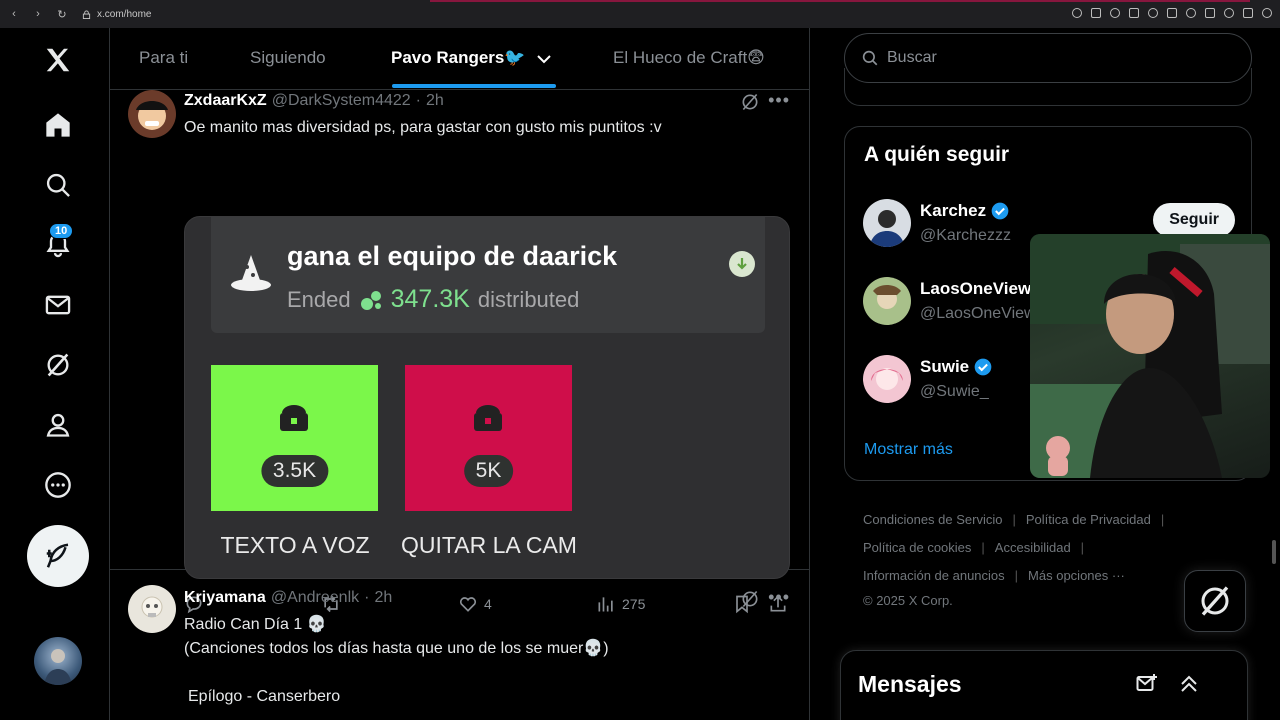 The width and height of the screenshot is (1280, 720). What do you see at coordinates (840, 1) in the screenshot?
I see `chrome-accent-line` at bounding box center [840, 1].